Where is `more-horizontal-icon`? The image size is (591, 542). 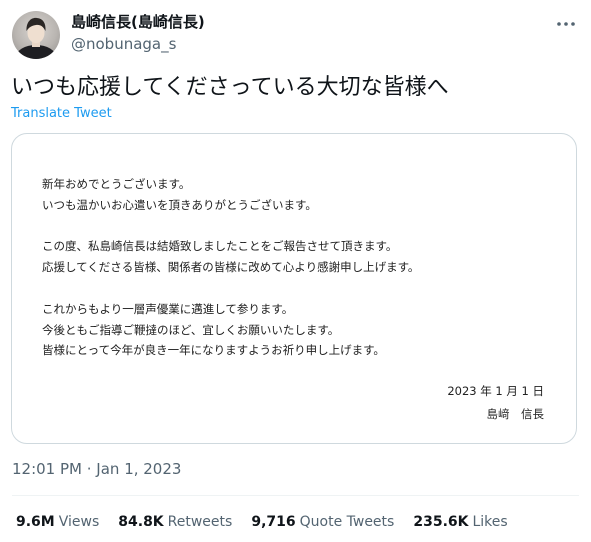 more-horizontal-icon is located at coordinates (566, 24).